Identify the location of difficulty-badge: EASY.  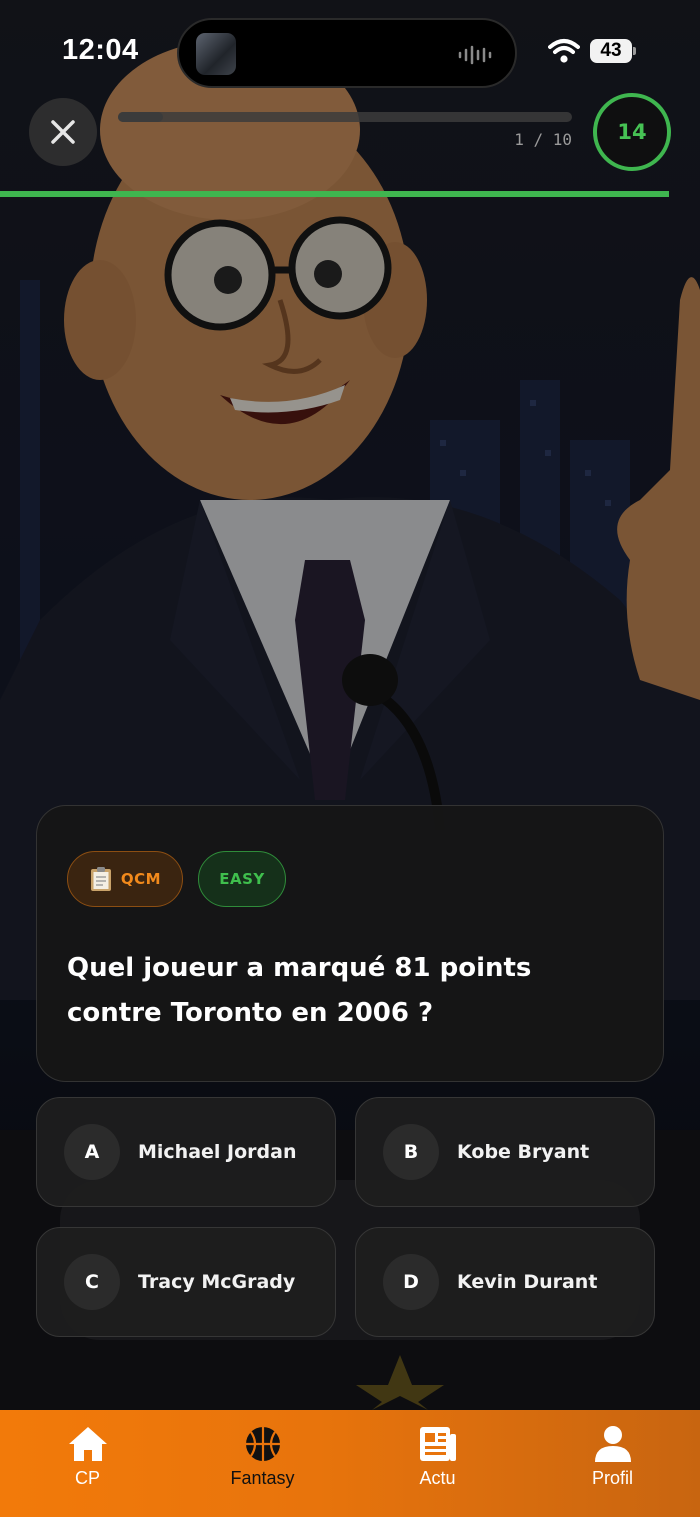
(242, 879).